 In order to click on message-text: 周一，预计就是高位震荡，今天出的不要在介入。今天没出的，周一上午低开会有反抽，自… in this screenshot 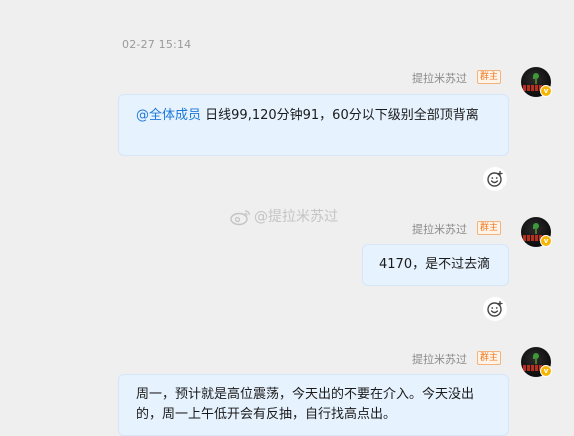, I will do `click(305, 404)`.